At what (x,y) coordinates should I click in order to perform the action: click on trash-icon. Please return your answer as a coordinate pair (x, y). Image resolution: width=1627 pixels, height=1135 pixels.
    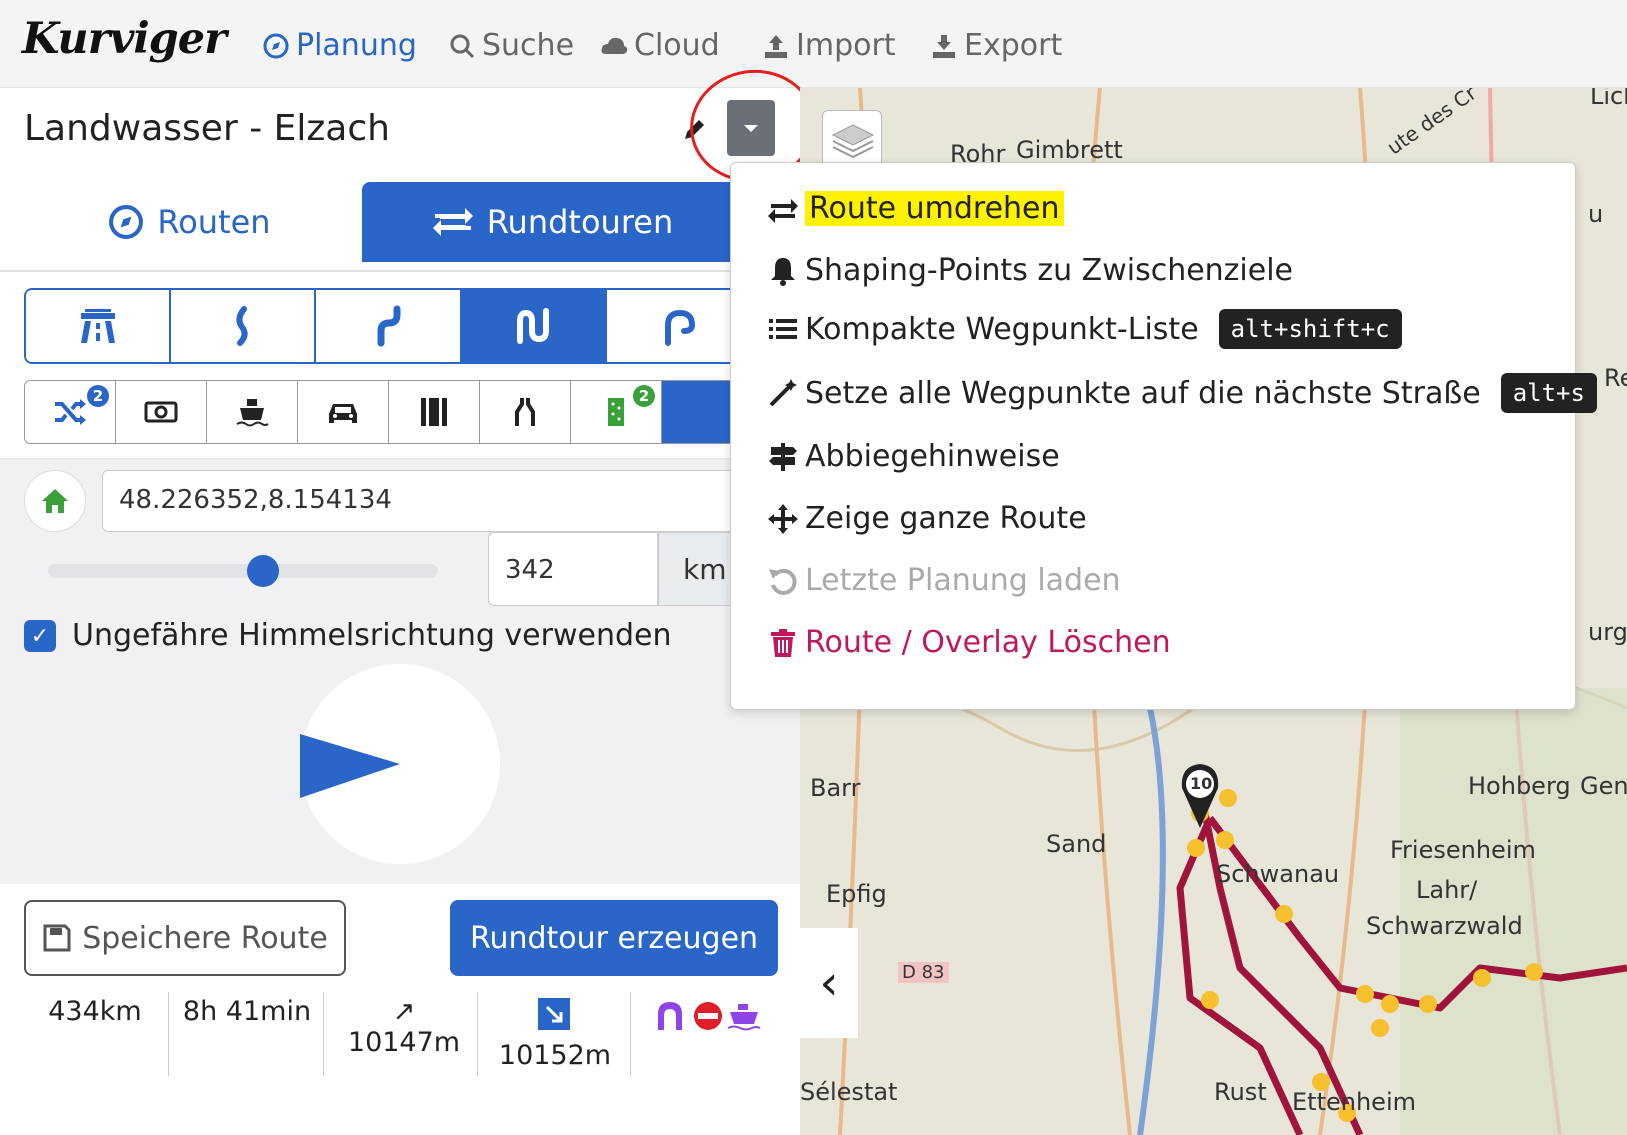
    Looking at the image, I should click on (783, 642).